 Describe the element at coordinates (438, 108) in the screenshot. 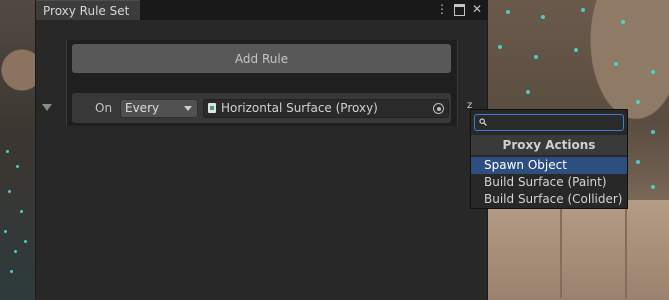

I see `object-picker-icon` at that location.